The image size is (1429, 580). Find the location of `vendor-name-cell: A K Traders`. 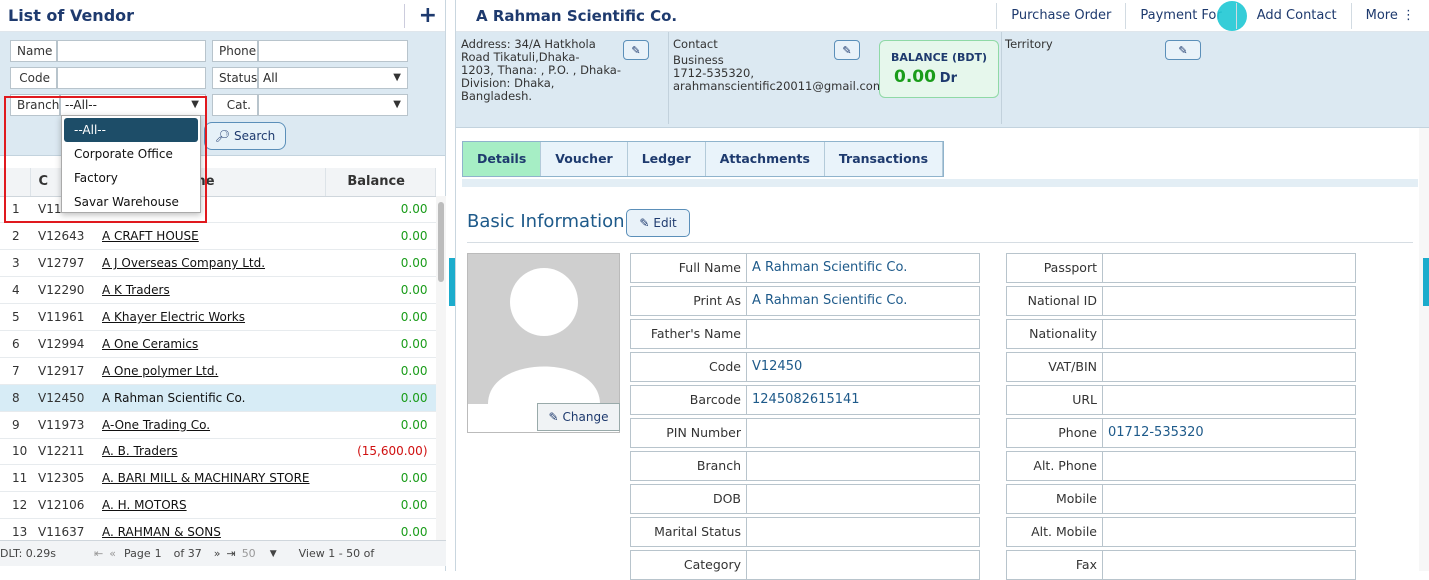

vendor-name-cell: A K Traders is located at coordinates (212, 290).